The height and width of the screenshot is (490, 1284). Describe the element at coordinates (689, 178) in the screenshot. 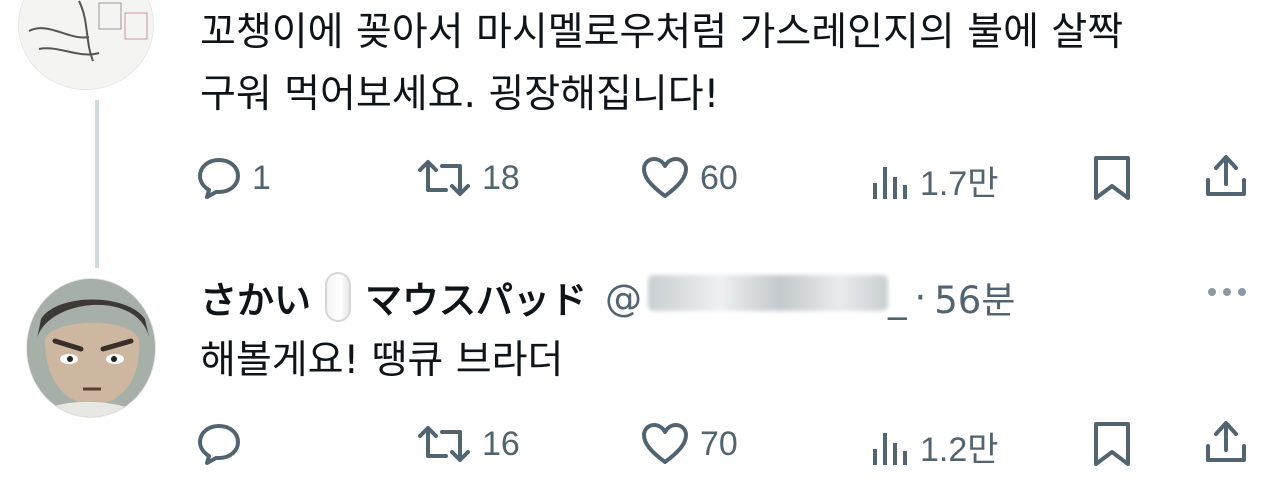

I see `like-button: 60` at that location.